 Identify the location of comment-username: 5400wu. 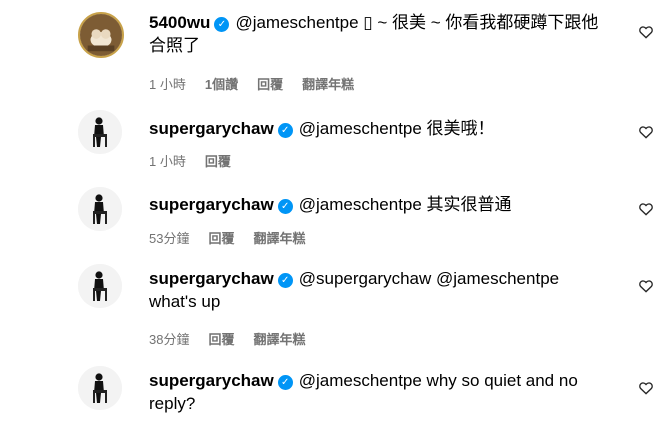
(179, 22).